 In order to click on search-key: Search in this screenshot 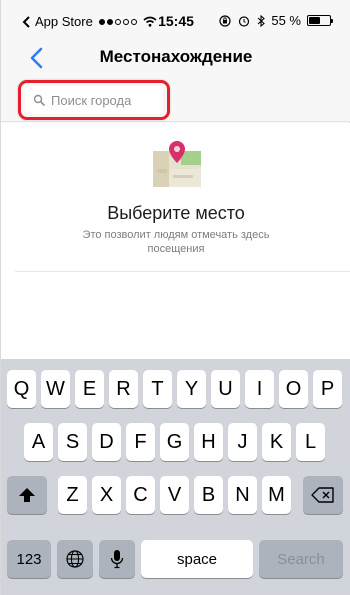, I will do `click(301, 559)`.